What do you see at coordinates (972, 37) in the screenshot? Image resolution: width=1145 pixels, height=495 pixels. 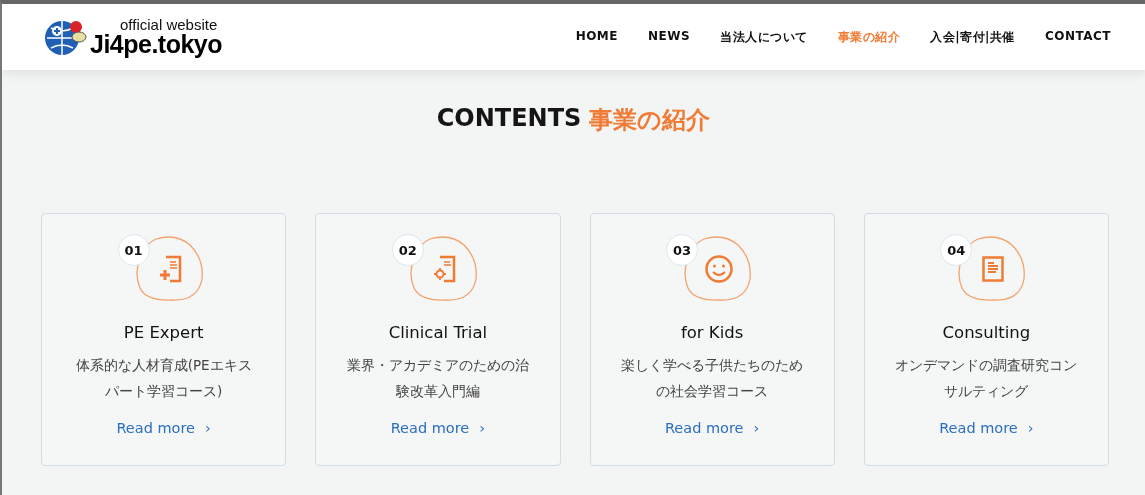 I see `nav-link: 入会|寄付|共催` at bounding box center [972, 37].